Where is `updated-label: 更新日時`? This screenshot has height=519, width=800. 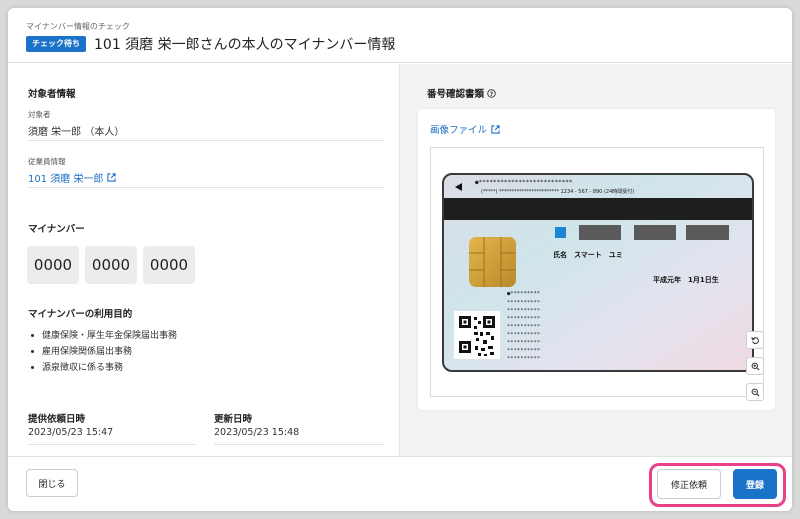 updated-label: 更新日時 is located at coordinates (233, 419).